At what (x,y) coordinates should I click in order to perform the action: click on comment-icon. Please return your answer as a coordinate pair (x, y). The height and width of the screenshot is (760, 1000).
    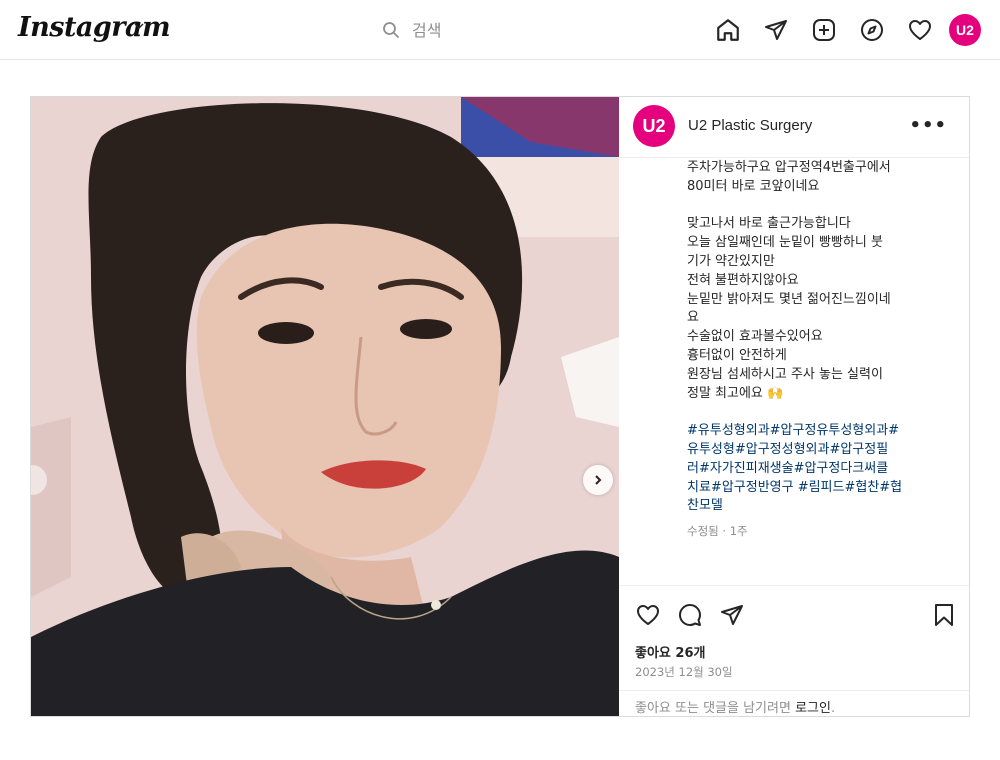
    Looking at the image, I should click on (690, 615).